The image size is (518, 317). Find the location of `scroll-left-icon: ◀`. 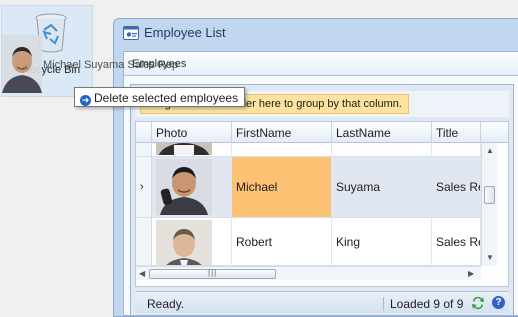

scroll-left-icon: ◀ is located at coordinates (142, 273).